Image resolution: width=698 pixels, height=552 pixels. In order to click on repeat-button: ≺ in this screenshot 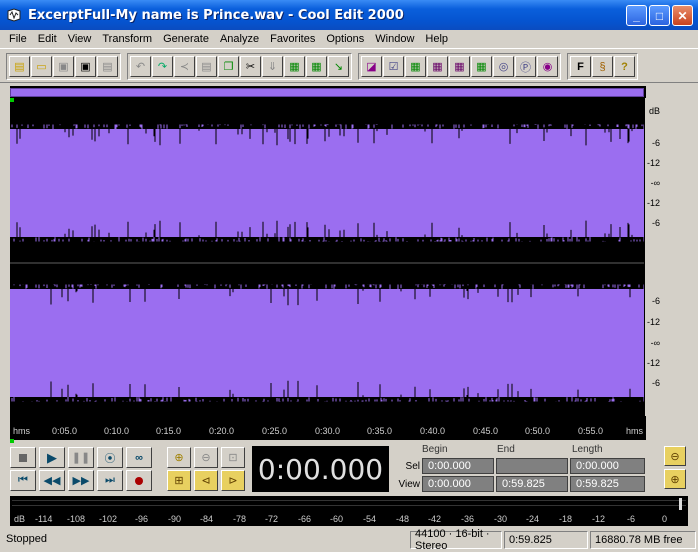, I will do `click(184, 66)`.